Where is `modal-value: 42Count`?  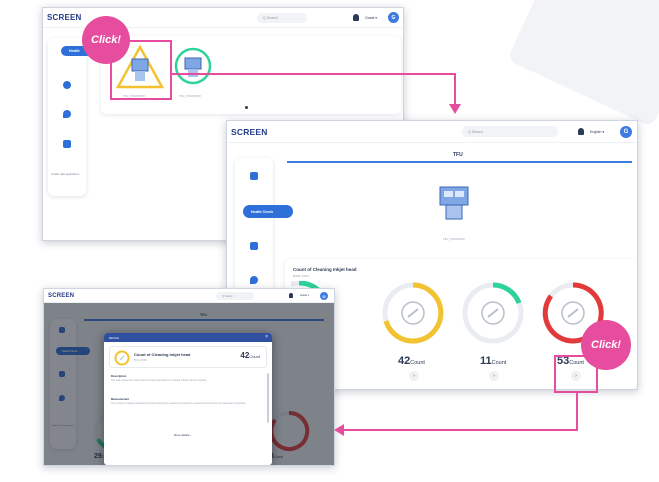
modal-value: 42Count is located at coordinates (250, 355).